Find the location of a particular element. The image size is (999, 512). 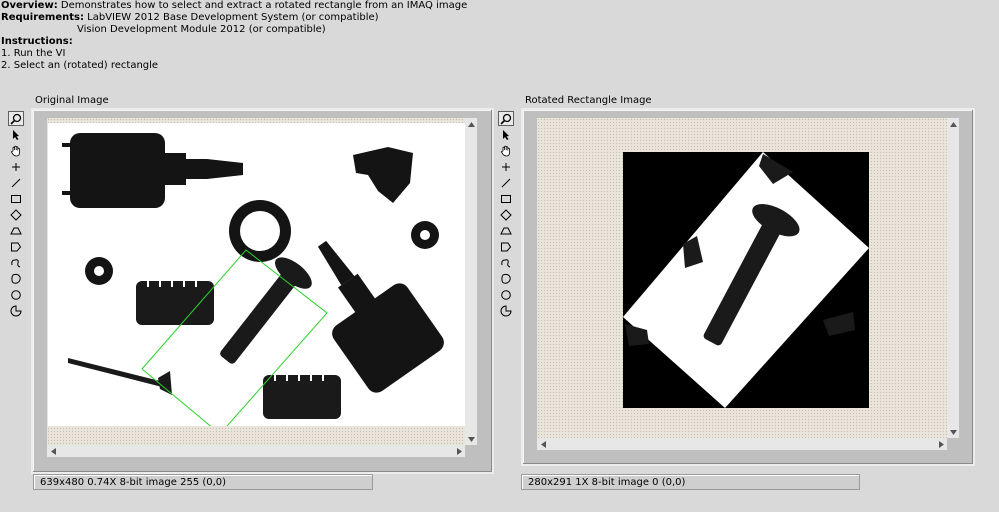

rotated-rectangle-image is located at coordinates (746, 280).